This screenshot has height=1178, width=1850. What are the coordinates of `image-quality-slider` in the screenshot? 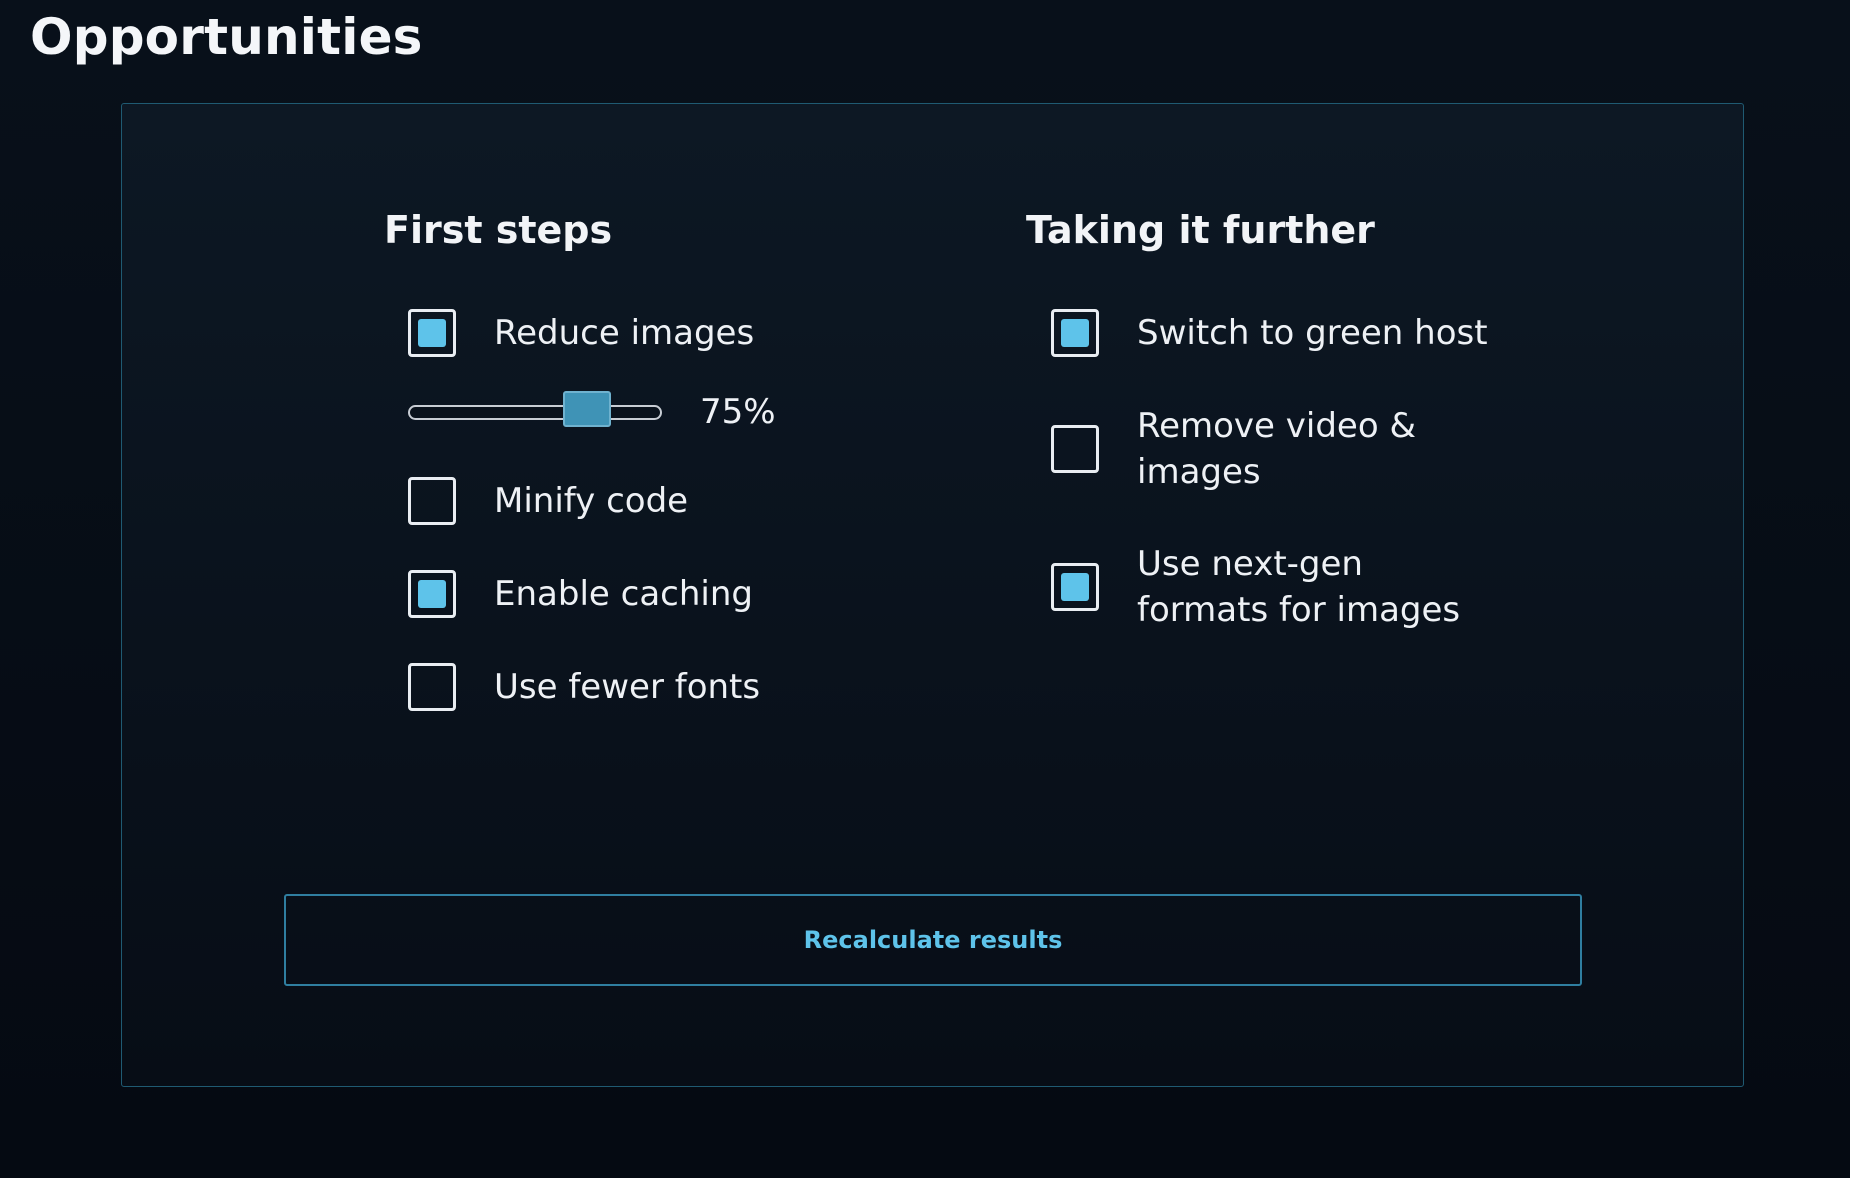 It's located at (535, 408).